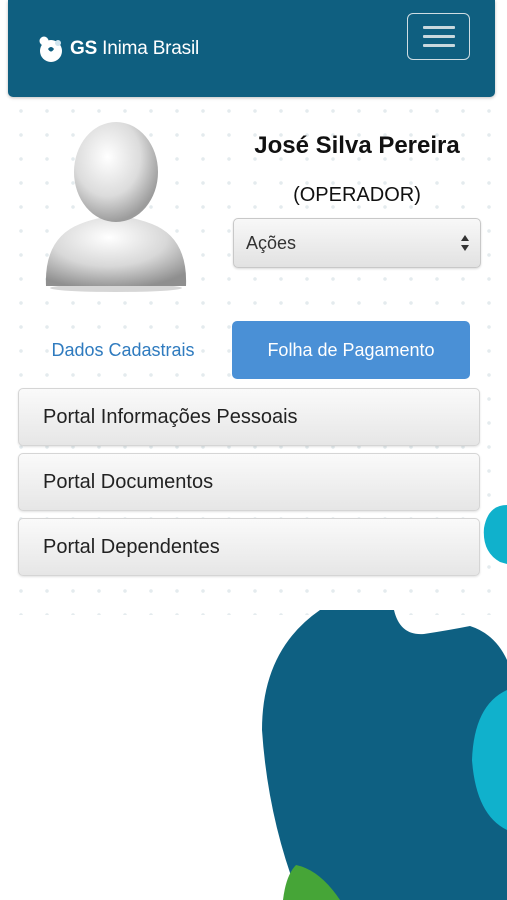 The width and height of the screenshot is (507, 900). What do you see at coordinates (123, 350) in the screenshot?
I see `tab-dados-cadastrais: Dados Cadastrais` at bounding box center [123, 350].